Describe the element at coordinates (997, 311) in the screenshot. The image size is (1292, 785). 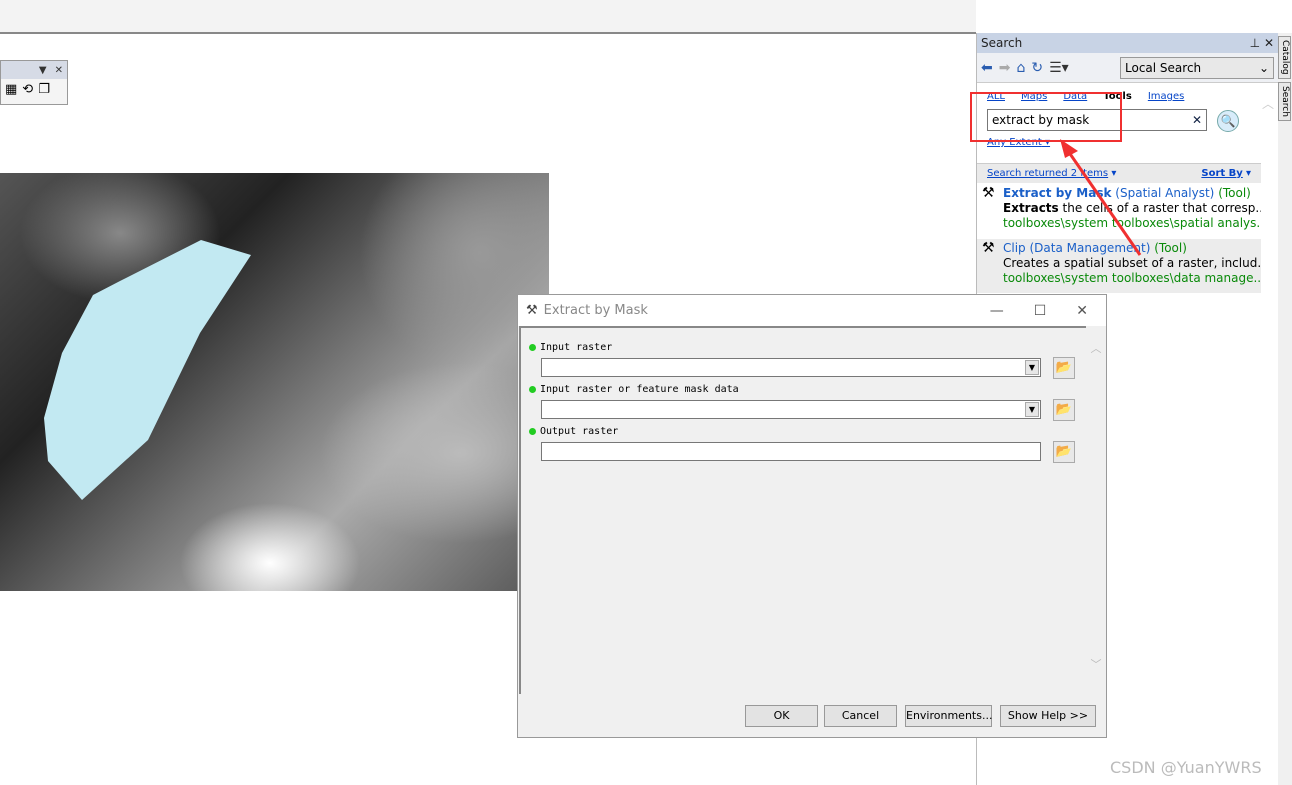
I see `minimize-button: —` at that location.